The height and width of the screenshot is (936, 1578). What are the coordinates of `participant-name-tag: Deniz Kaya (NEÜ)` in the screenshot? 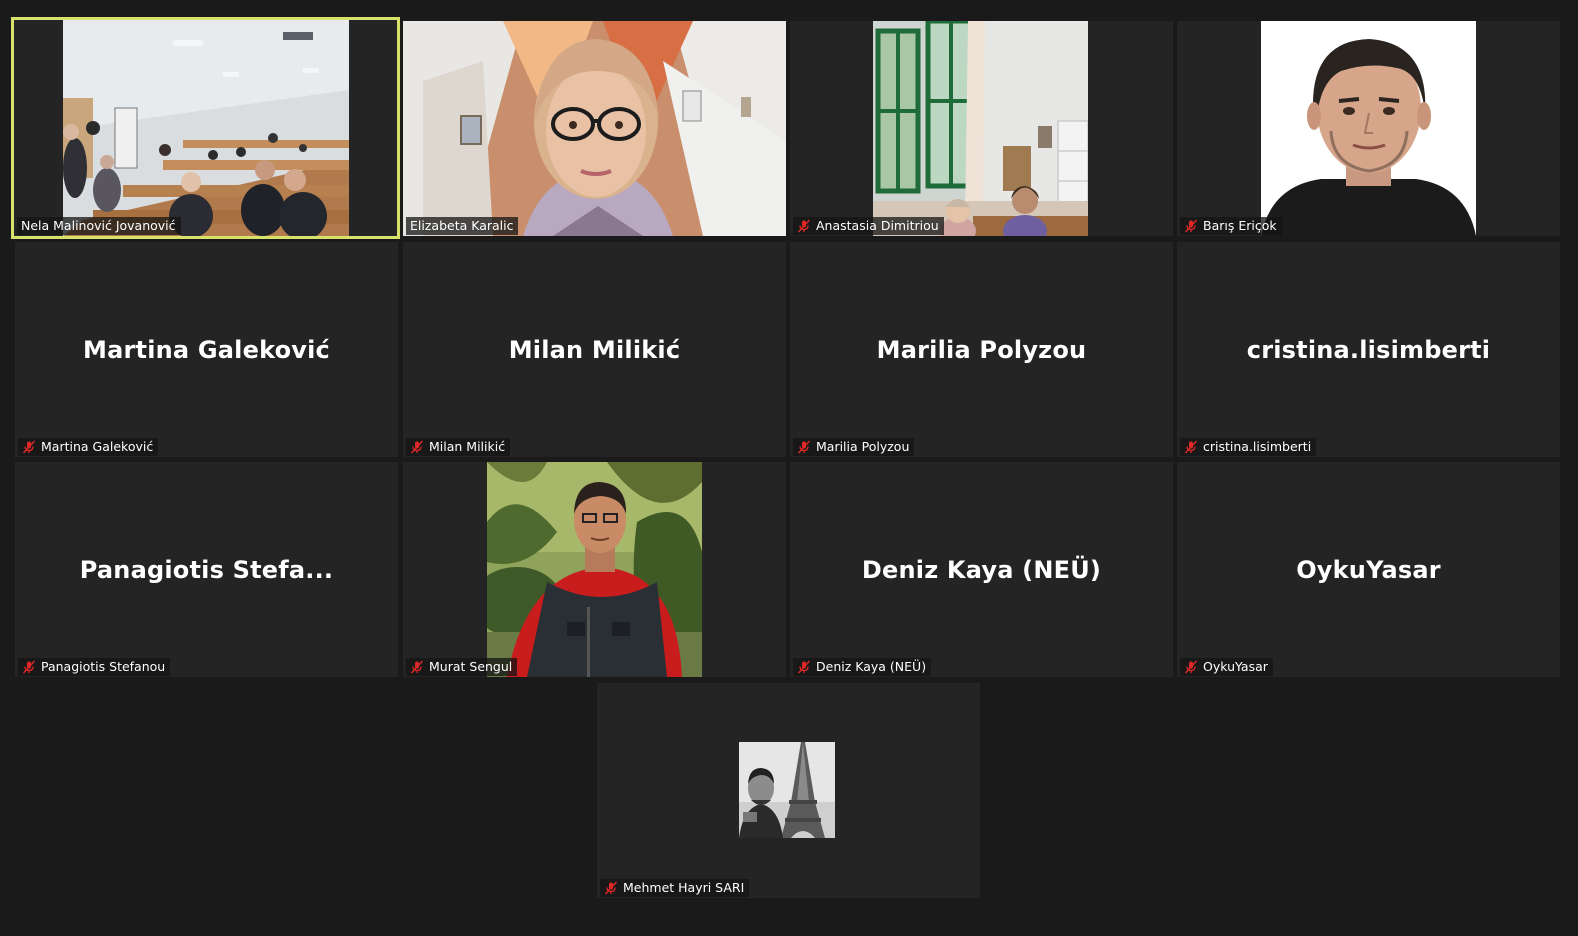 It's located at (862, 667).